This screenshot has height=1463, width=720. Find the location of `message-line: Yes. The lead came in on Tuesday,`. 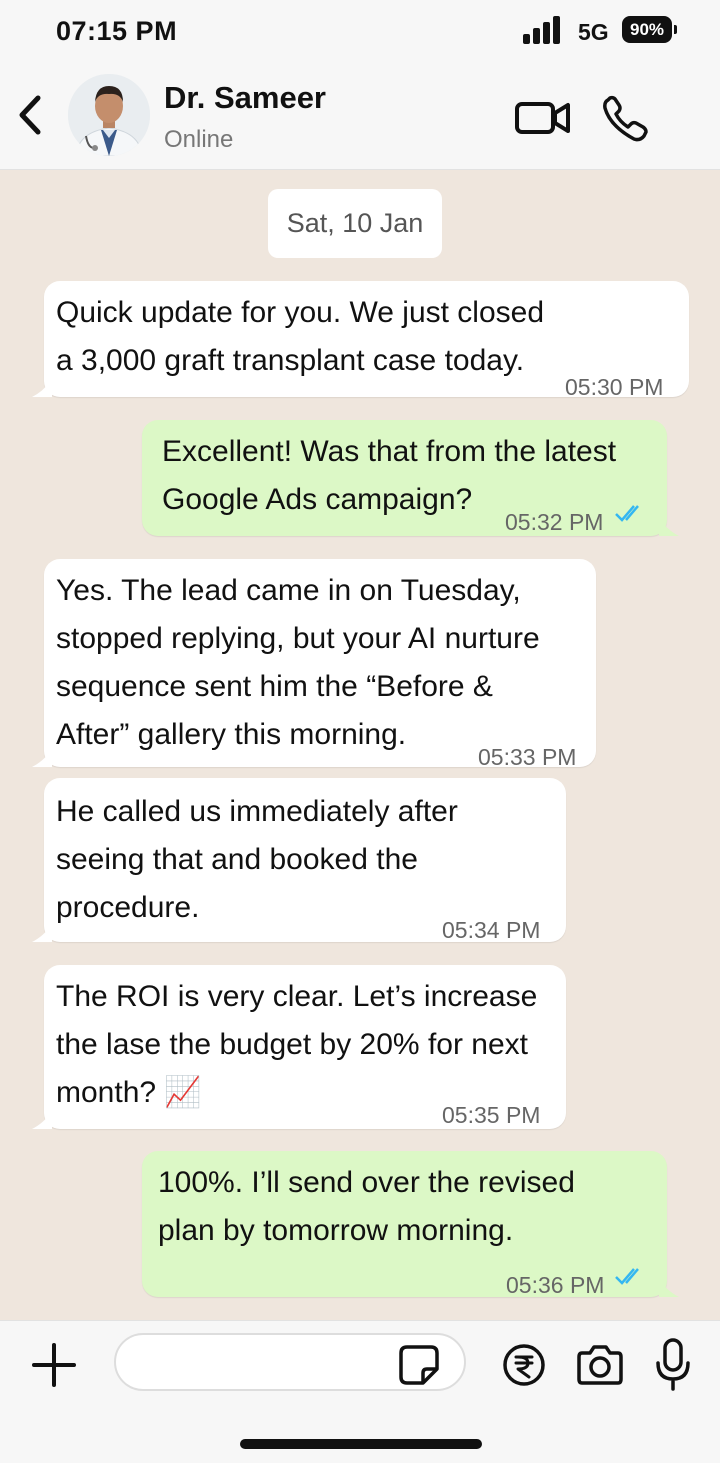

message-line: Yes. The lead came in on Tuesday, is located at coordinates (288, 590).